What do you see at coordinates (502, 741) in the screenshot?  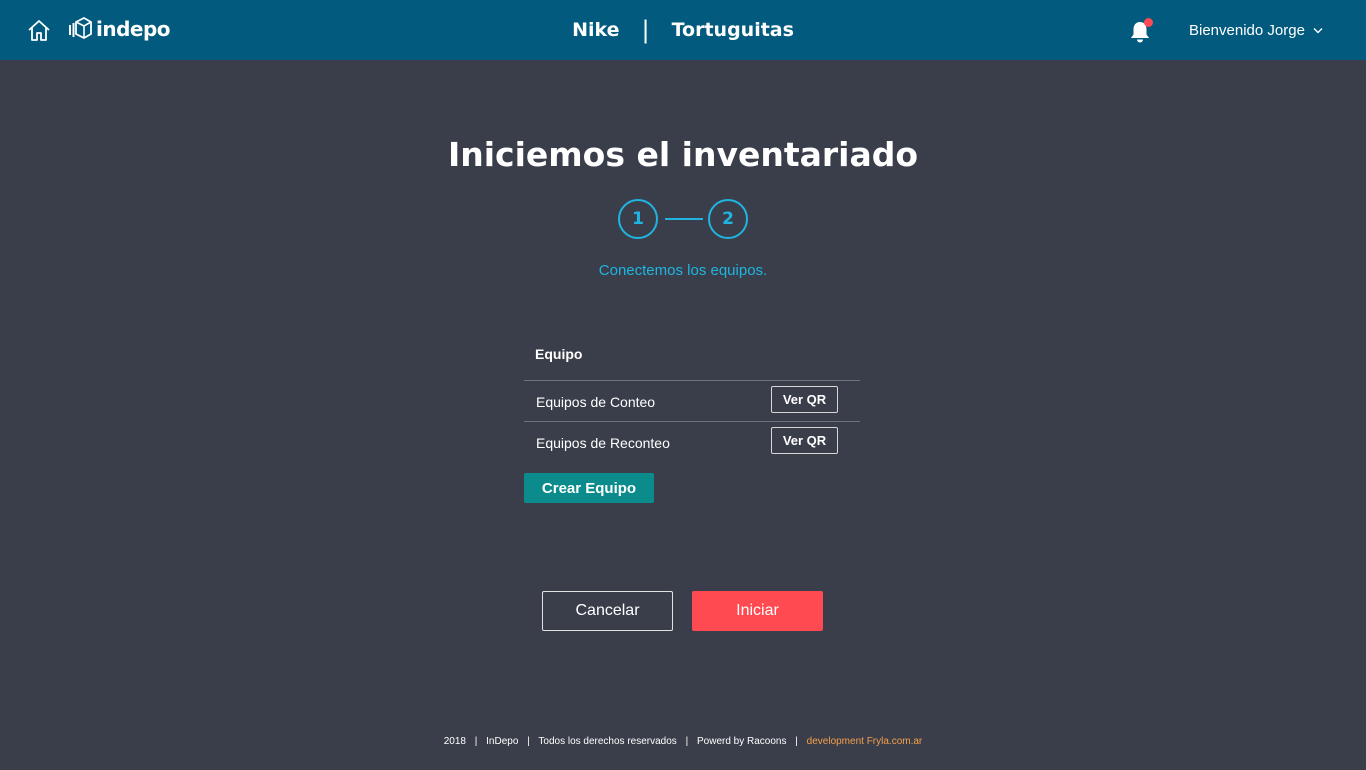 I see `footer-brand: InDepo` at bounding box center [502, 741].